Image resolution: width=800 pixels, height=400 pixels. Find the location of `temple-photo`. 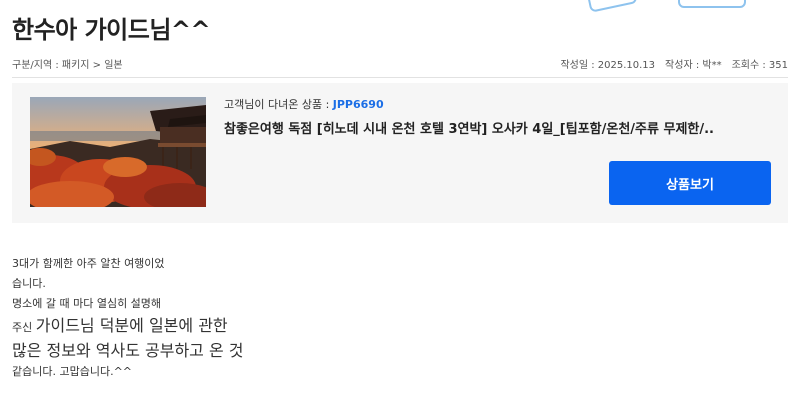

temple-photo is located at coordinates (118, 152).